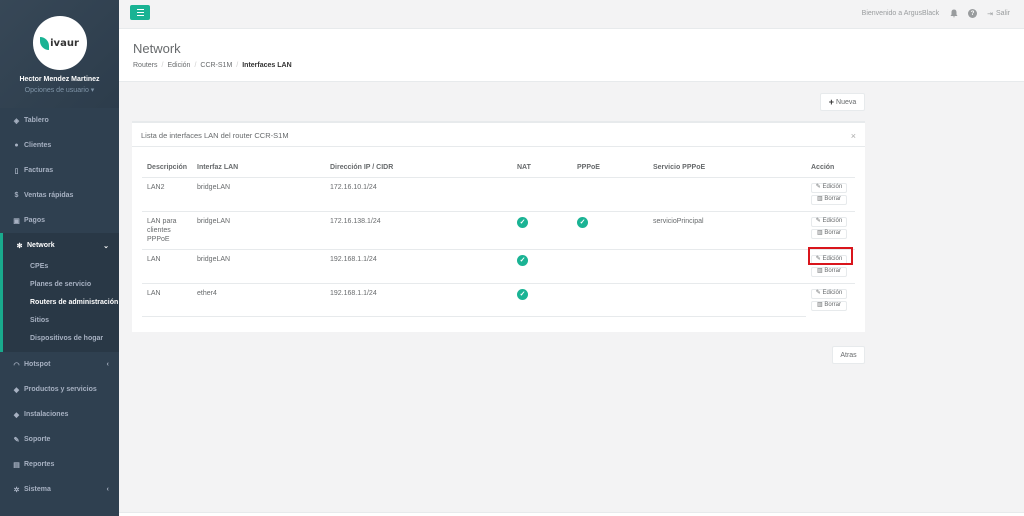 The height and width of the screenshot is (516, 1024). Describe the element at coordinates (19, 246) in the screenshot. I see `snowflake-icon: ✻` at that location.